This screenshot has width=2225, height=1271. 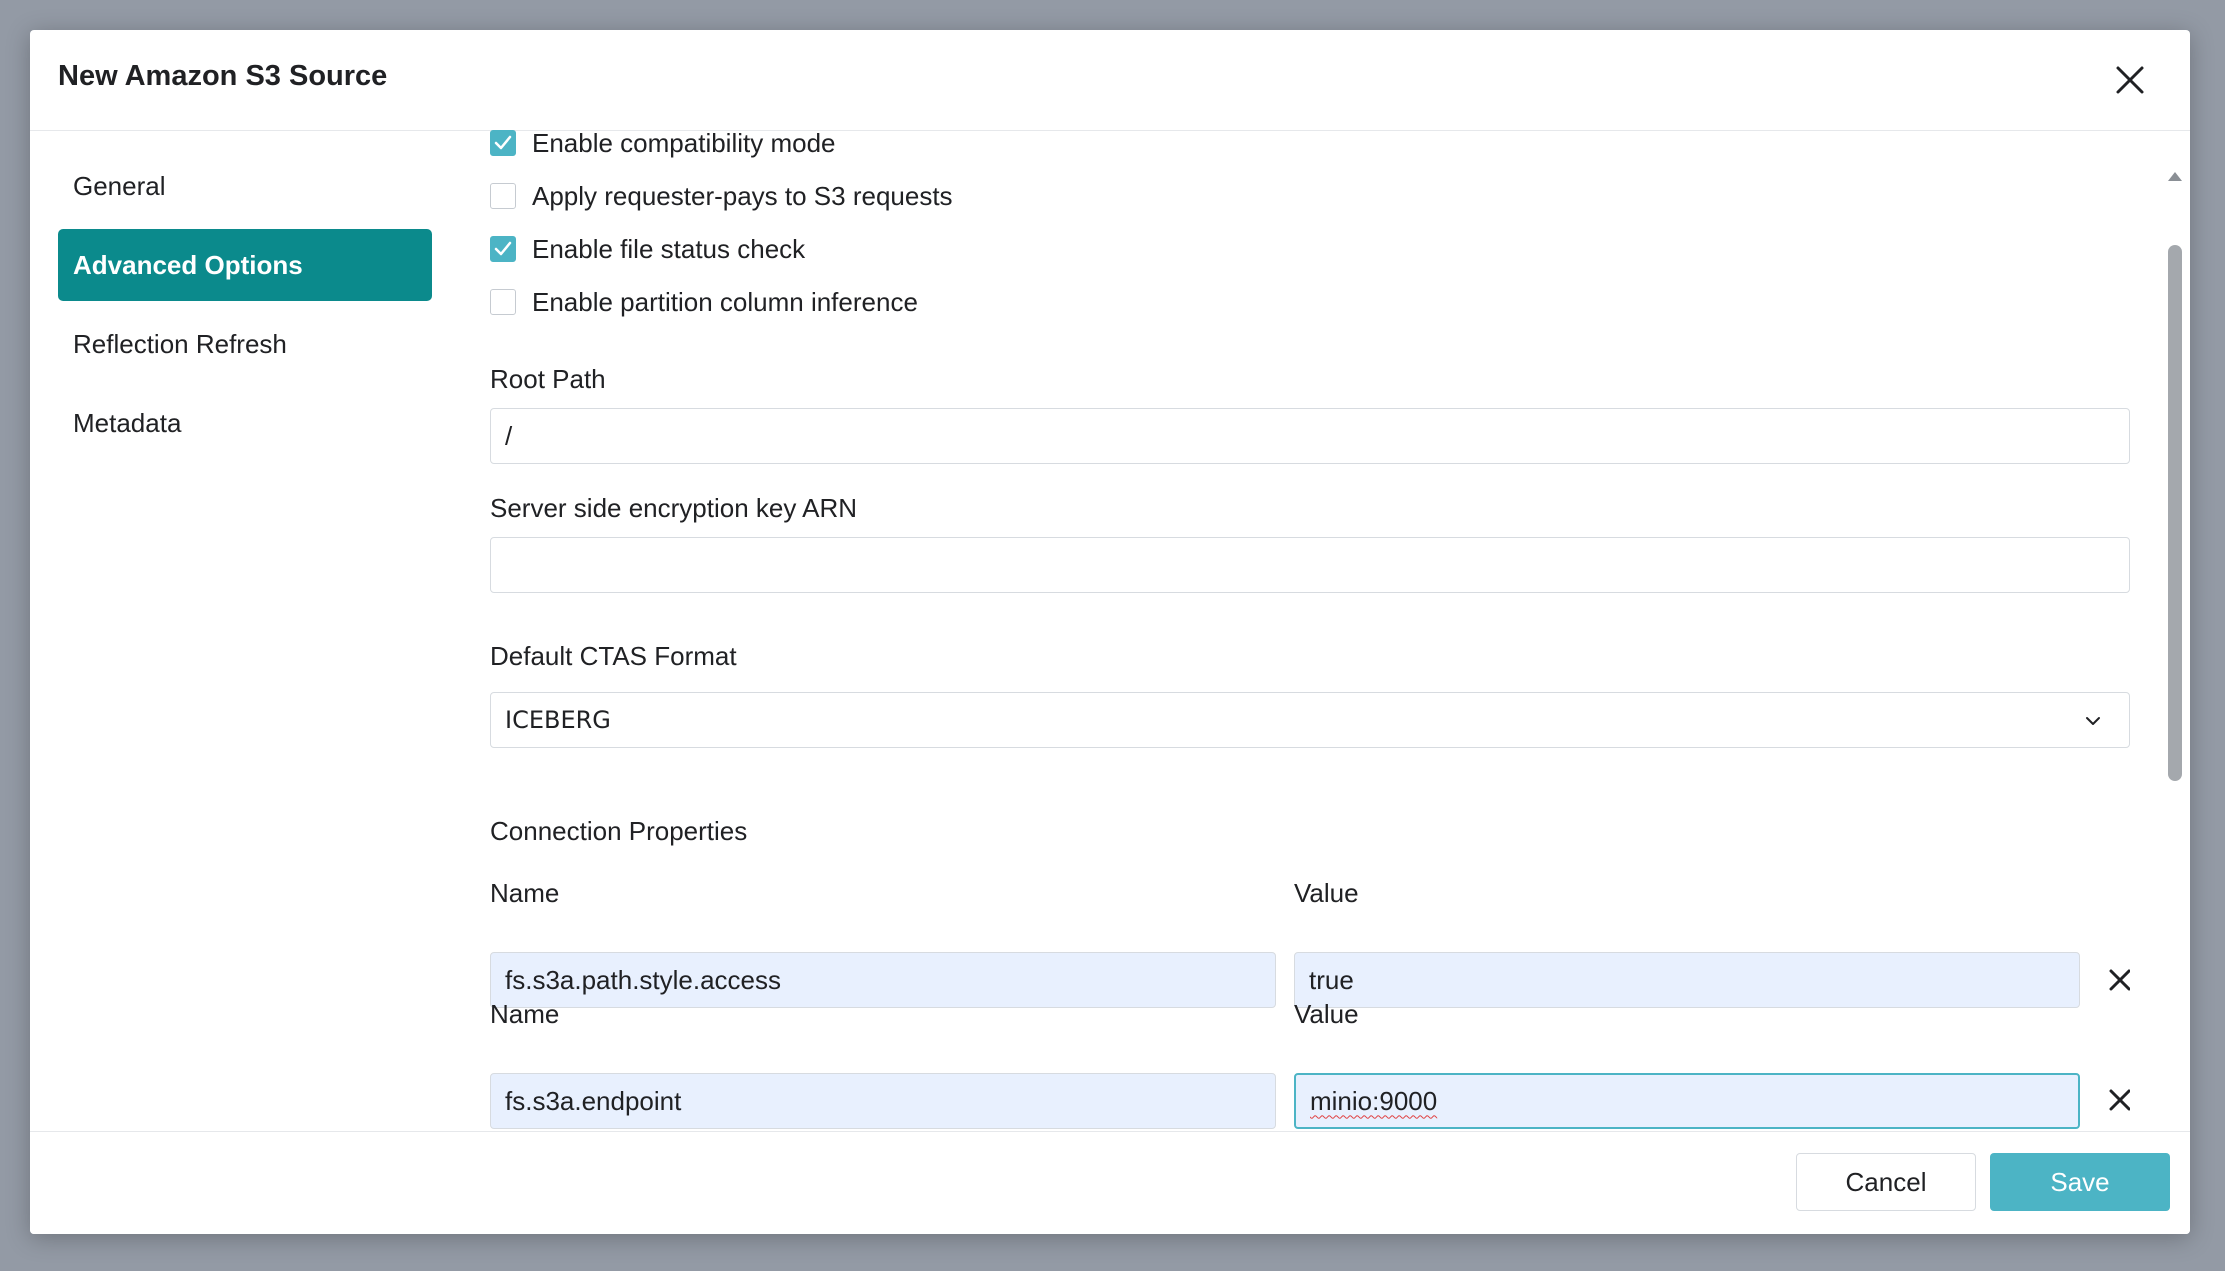 What do you see at coordinates (1310, 565) in the screenshot?
I see `encryption-key-input` at bounding box center [1310, 565].